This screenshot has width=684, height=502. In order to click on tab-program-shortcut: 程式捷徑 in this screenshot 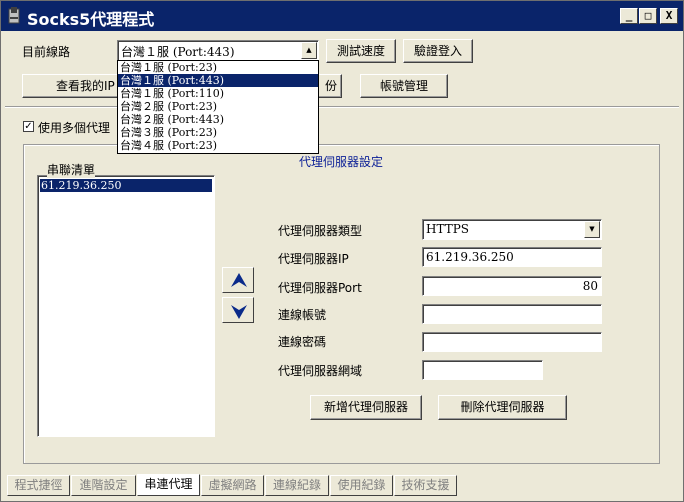, I will do `click(38, 485)`.